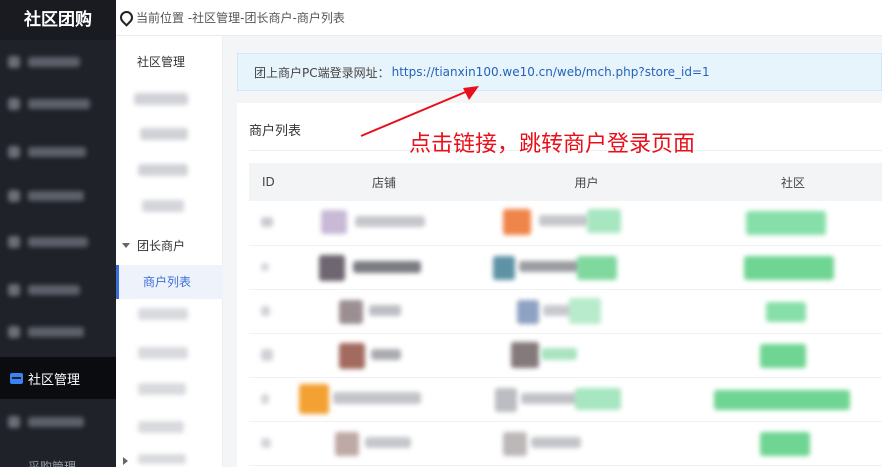  I want to click on breadcrumb-prefix: 当前位置 -, so click(164, 18).